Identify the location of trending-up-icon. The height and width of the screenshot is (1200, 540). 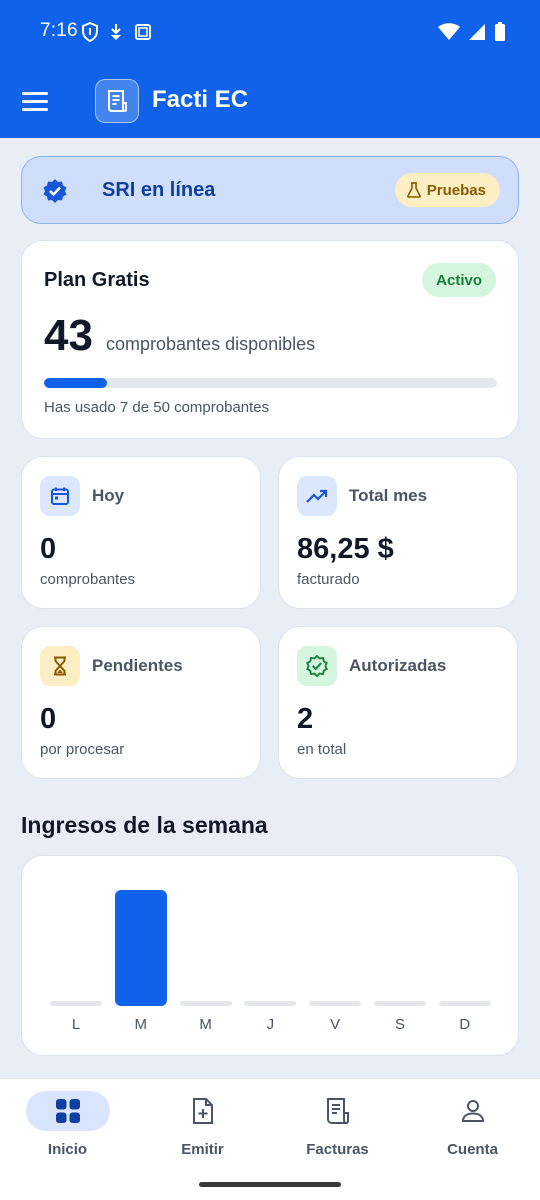
(317, 496).